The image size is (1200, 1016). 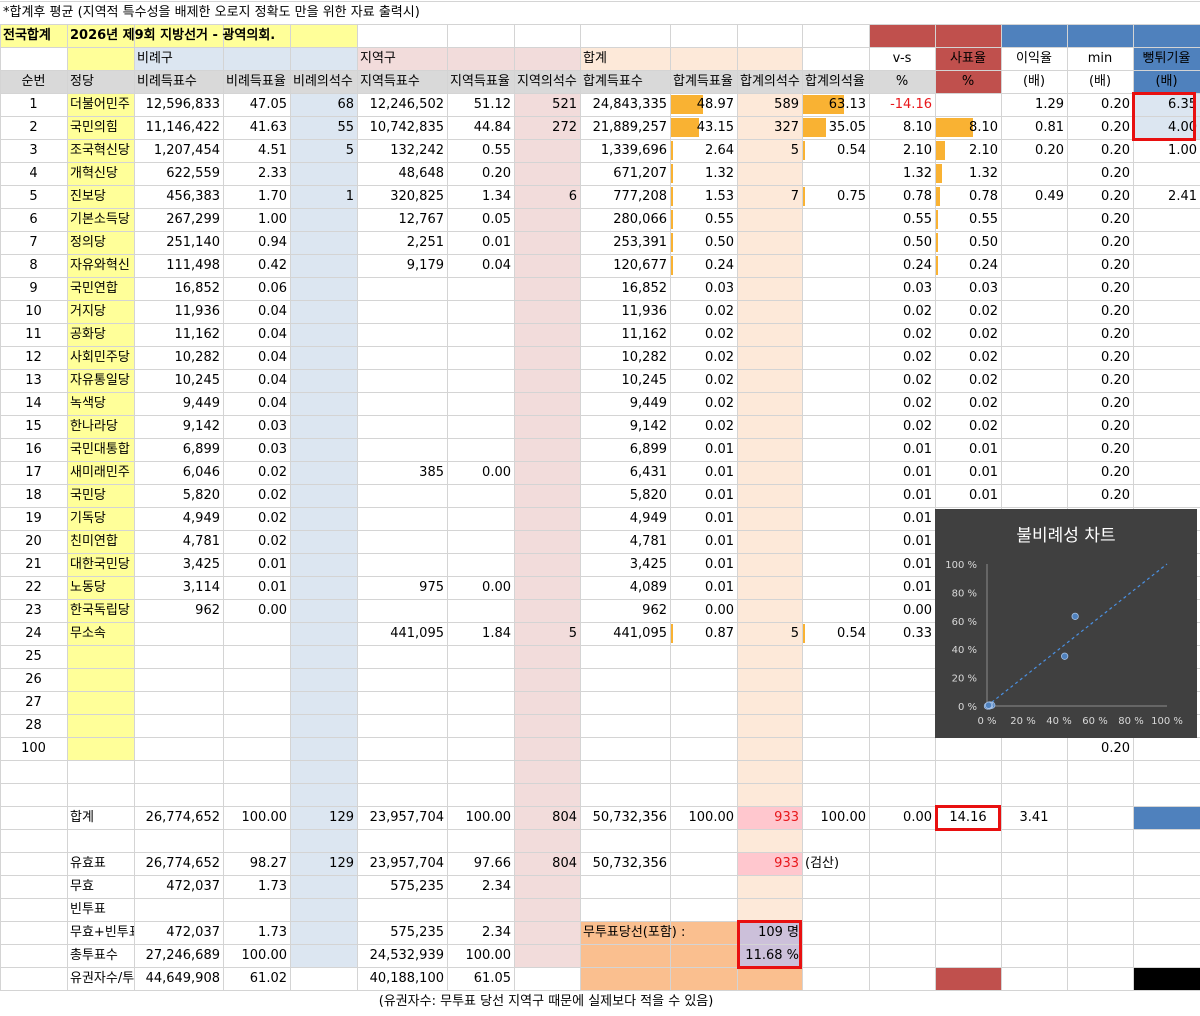 What do you see at coordinates (100, 863) in the screenshot?
I see `summary-label: 유효표` at bounding box center [100, 863].